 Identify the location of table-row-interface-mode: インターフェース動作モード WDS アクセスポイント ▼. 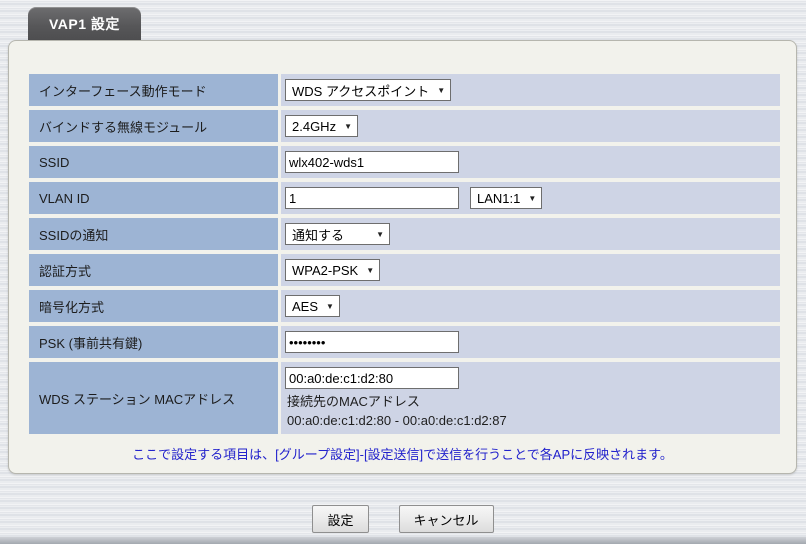
(404, 90).